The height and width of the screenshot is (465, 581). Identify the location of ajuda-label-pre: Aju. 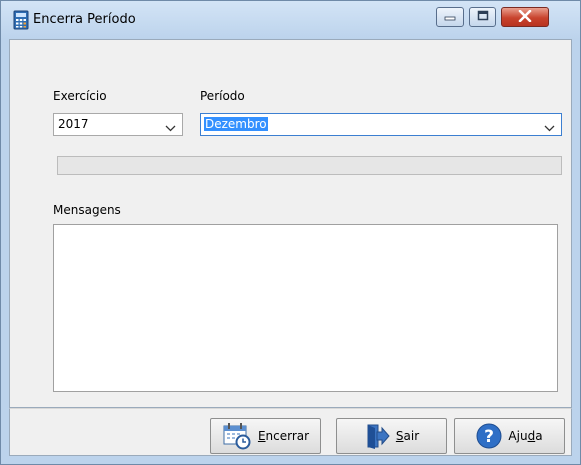
(518, 436).